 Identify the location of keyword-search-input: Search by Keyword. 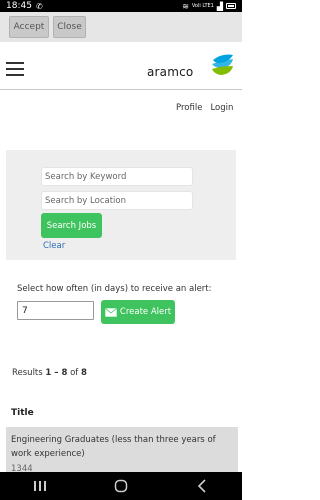
(117, 176).